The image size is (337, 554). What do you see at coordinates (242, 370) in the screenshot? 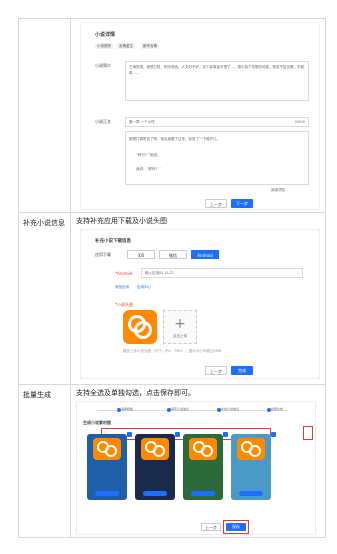
I see `finish-button: 完成` at bounding box center [242, 370].